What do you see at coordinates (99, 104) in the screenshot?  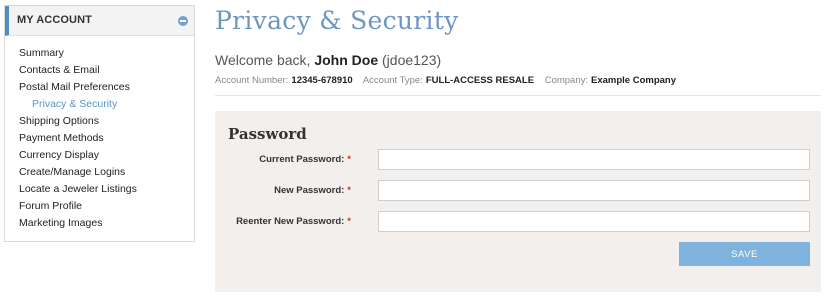 I see `sidebar-item-privacy-security: Privacy & Security` at bounding box center [99, 104].